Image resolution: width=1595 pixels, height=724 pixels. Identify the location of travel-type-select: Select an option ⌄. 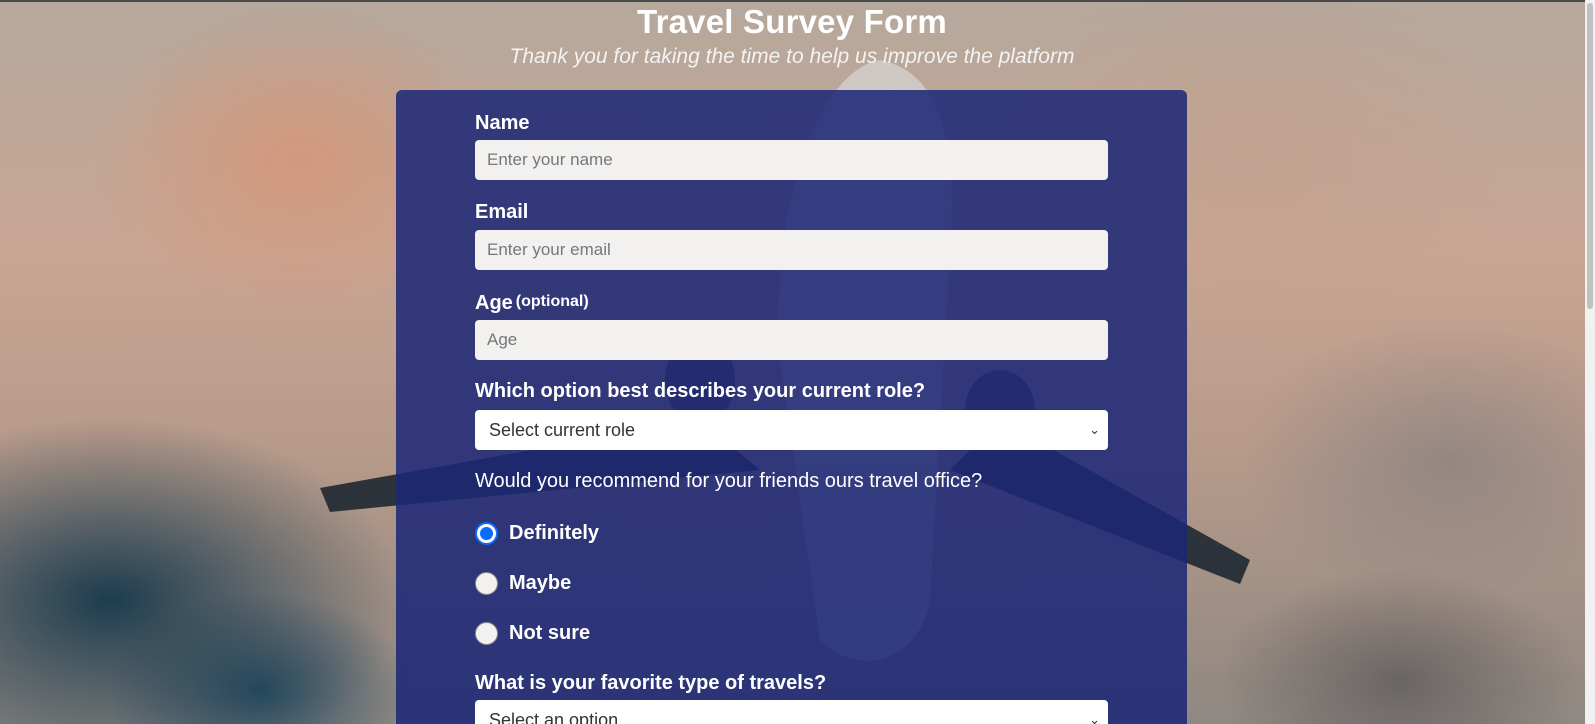
(791, 712).